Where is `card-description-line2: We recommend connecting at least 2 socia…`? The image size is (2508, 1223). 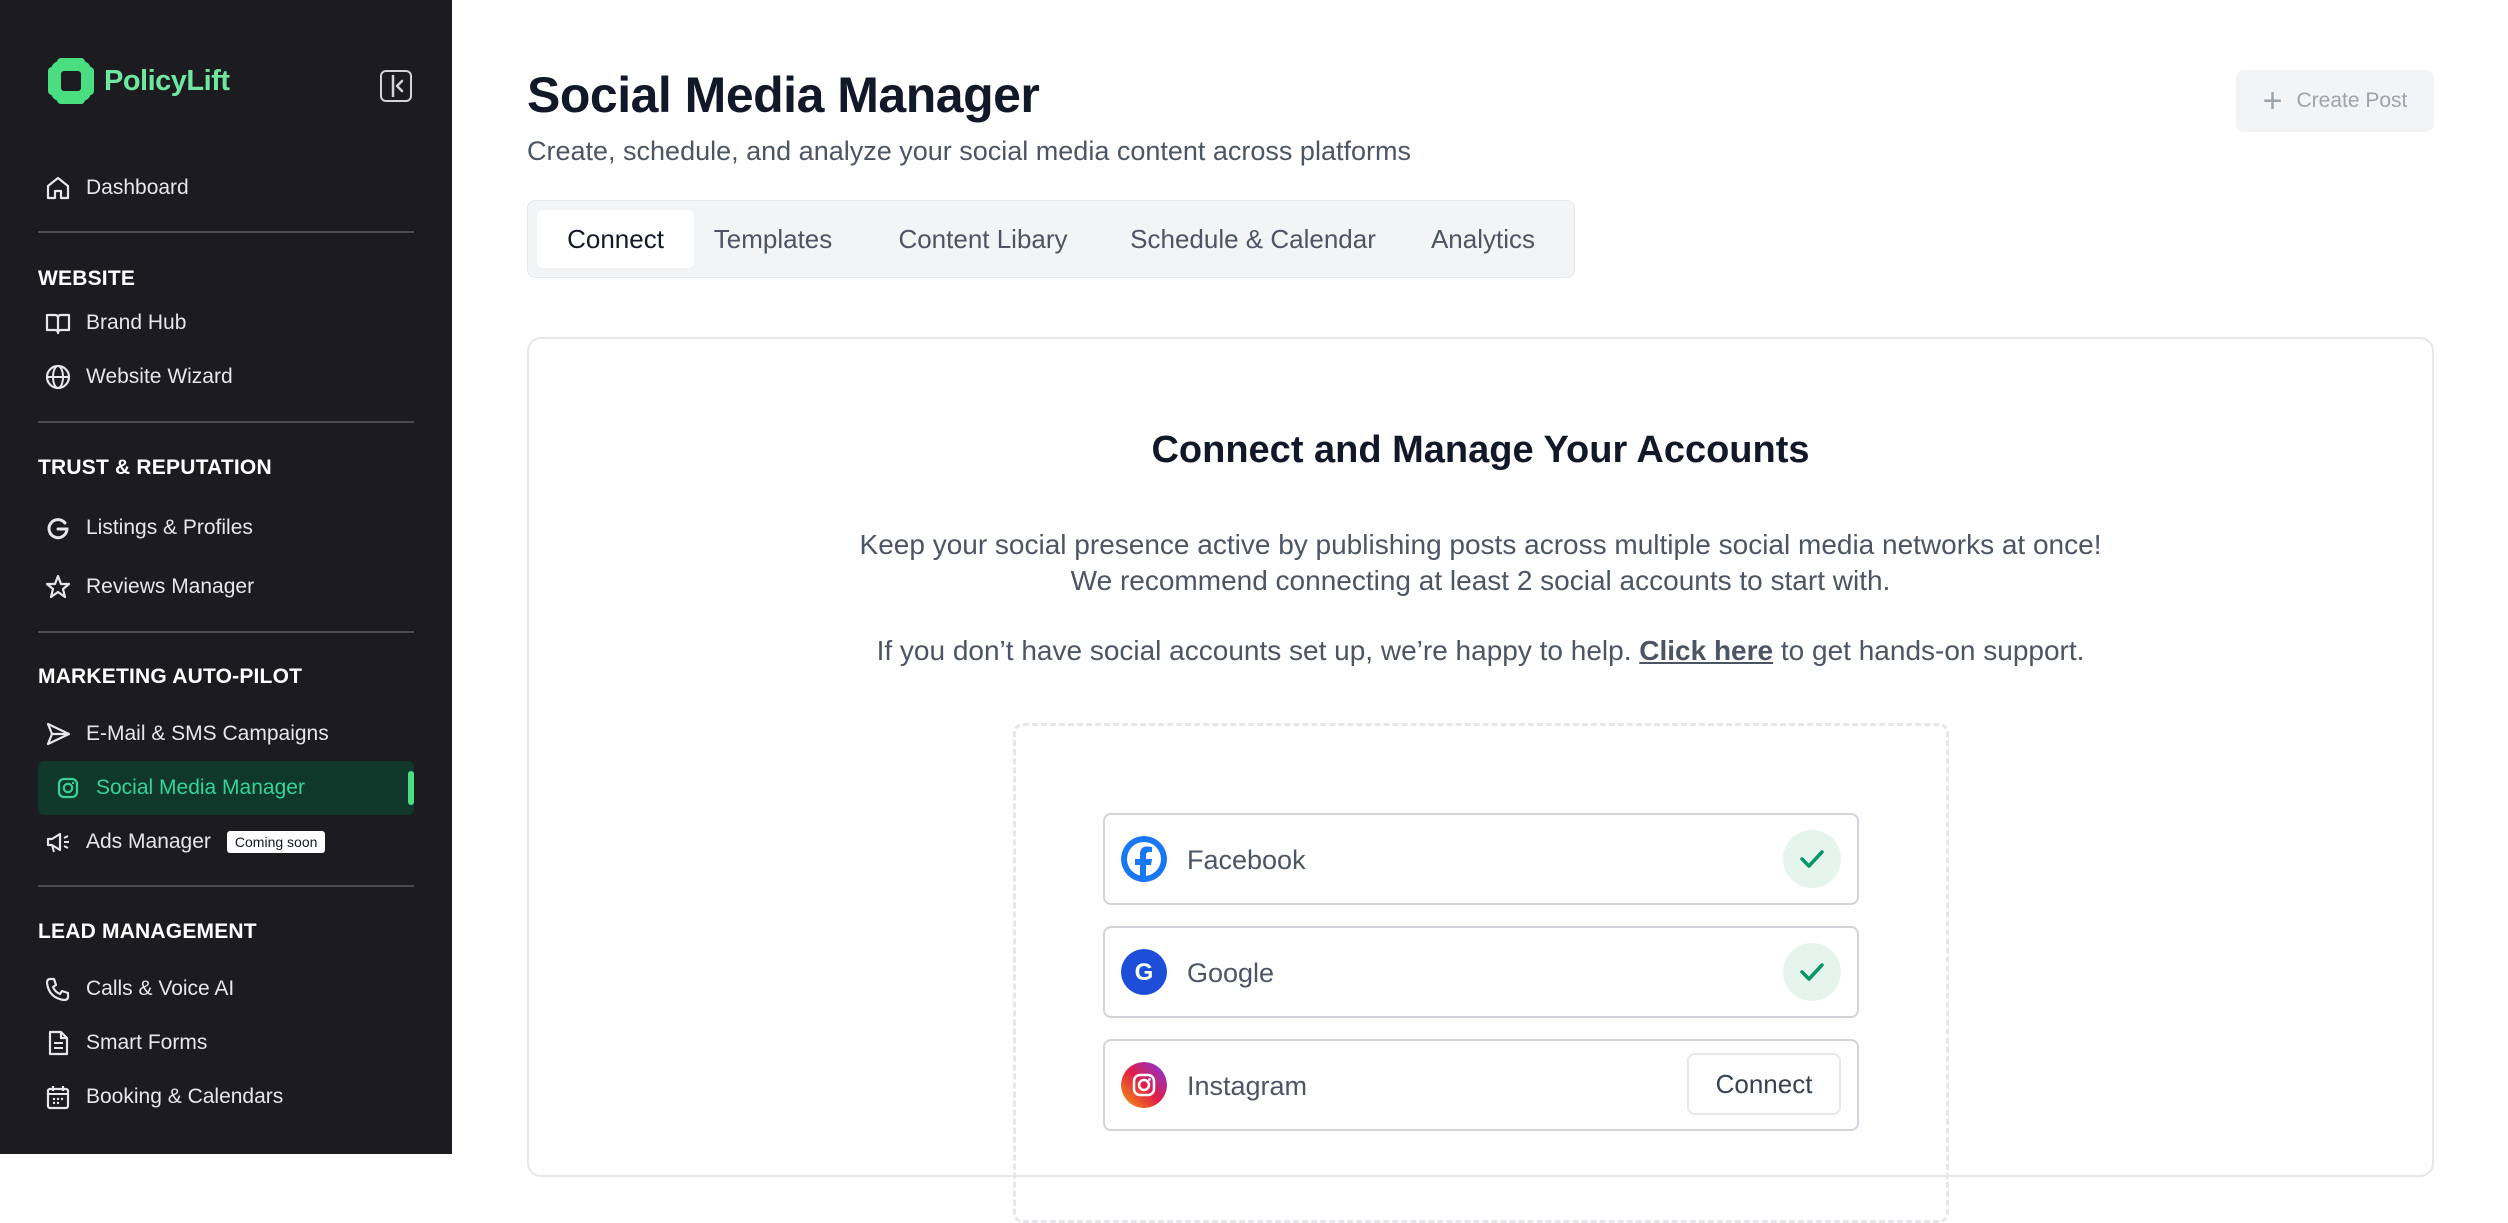
card-description-line2: We recommend connecting at least 2 socia… is located at coordinates (1480, 580).